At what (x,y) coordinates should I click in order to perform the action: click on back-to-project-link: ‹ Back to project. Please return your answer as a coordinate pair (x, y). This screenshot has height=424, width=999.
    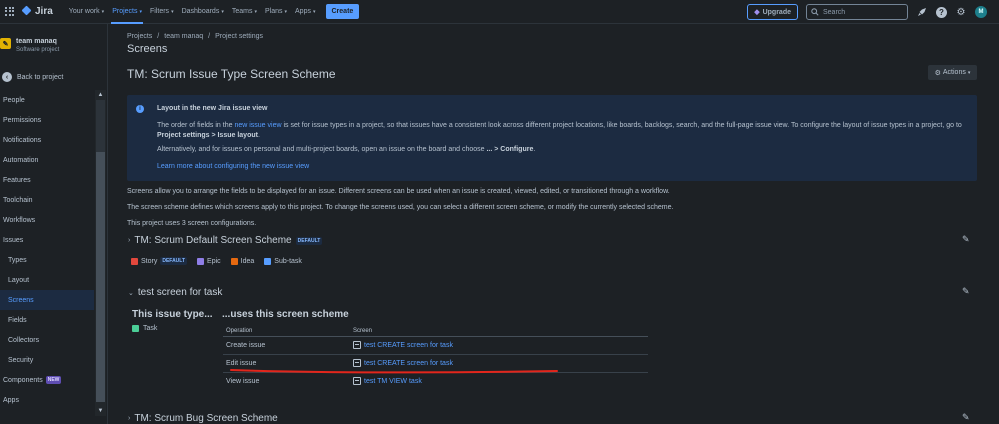
    Looking at the image, I should click on (32, 77).